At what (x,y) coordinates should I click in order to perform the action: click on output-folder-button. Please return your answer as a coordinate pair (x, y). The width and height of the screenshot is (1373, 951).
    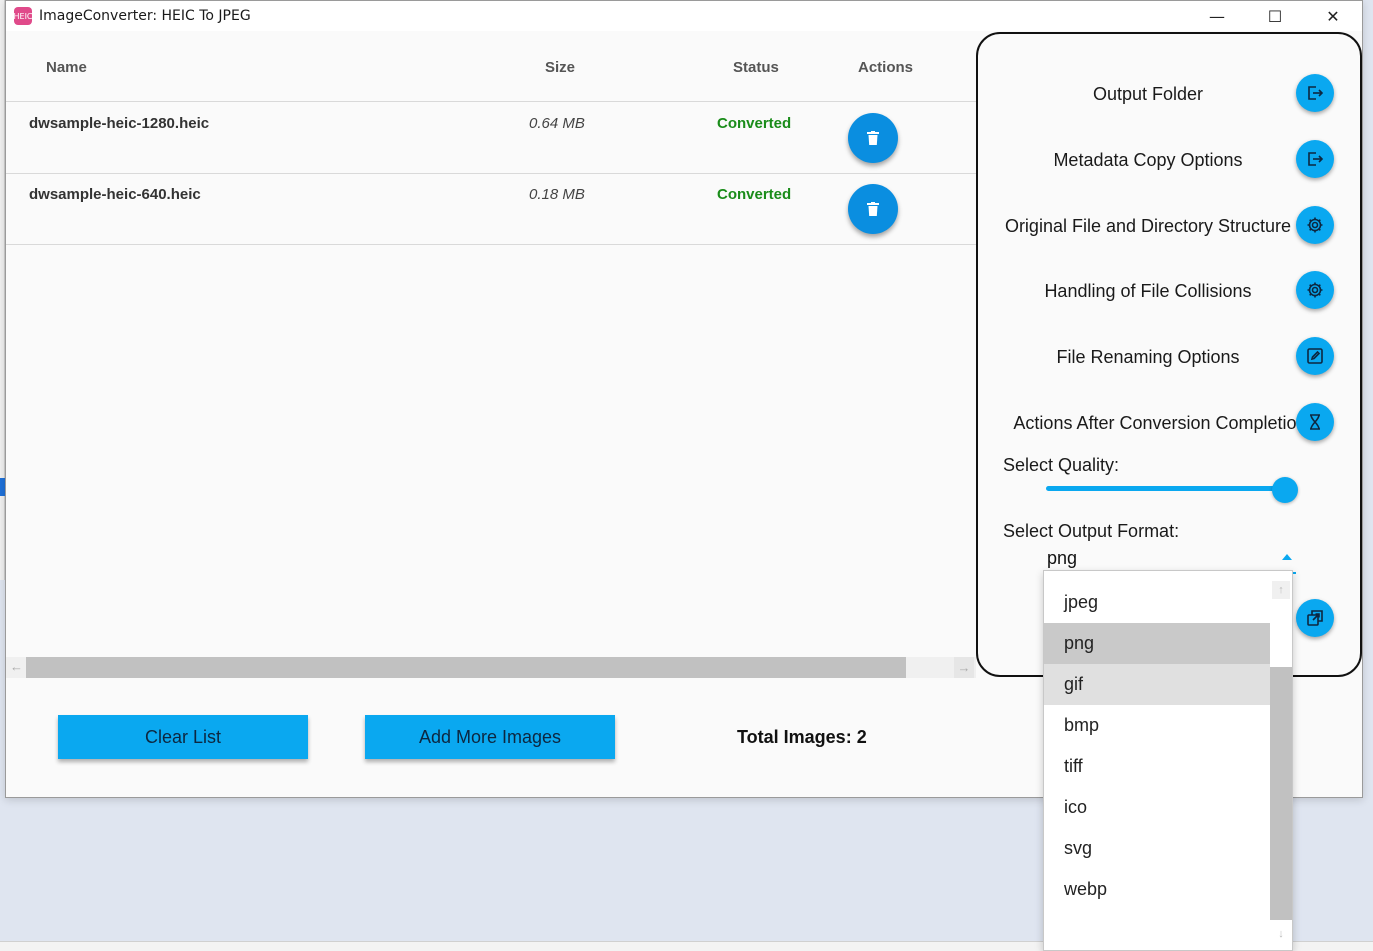
    Looking at the image, I should click on (1315, 93).